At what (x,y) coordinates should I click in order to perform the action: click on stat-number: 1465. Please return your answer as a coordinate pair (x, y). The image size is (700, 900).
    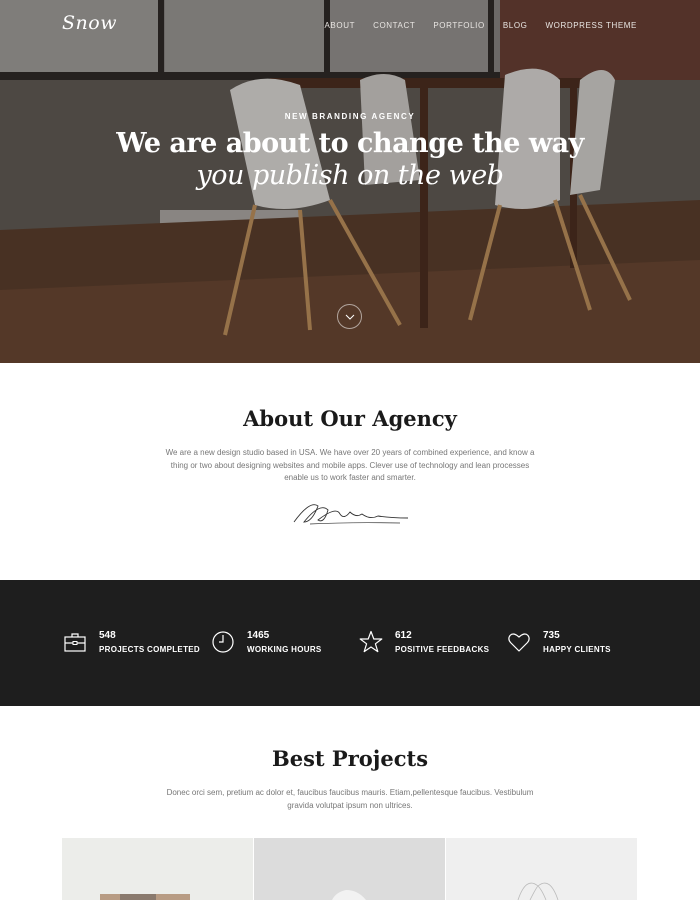
    Looking at the image, I should click on (258, 635).